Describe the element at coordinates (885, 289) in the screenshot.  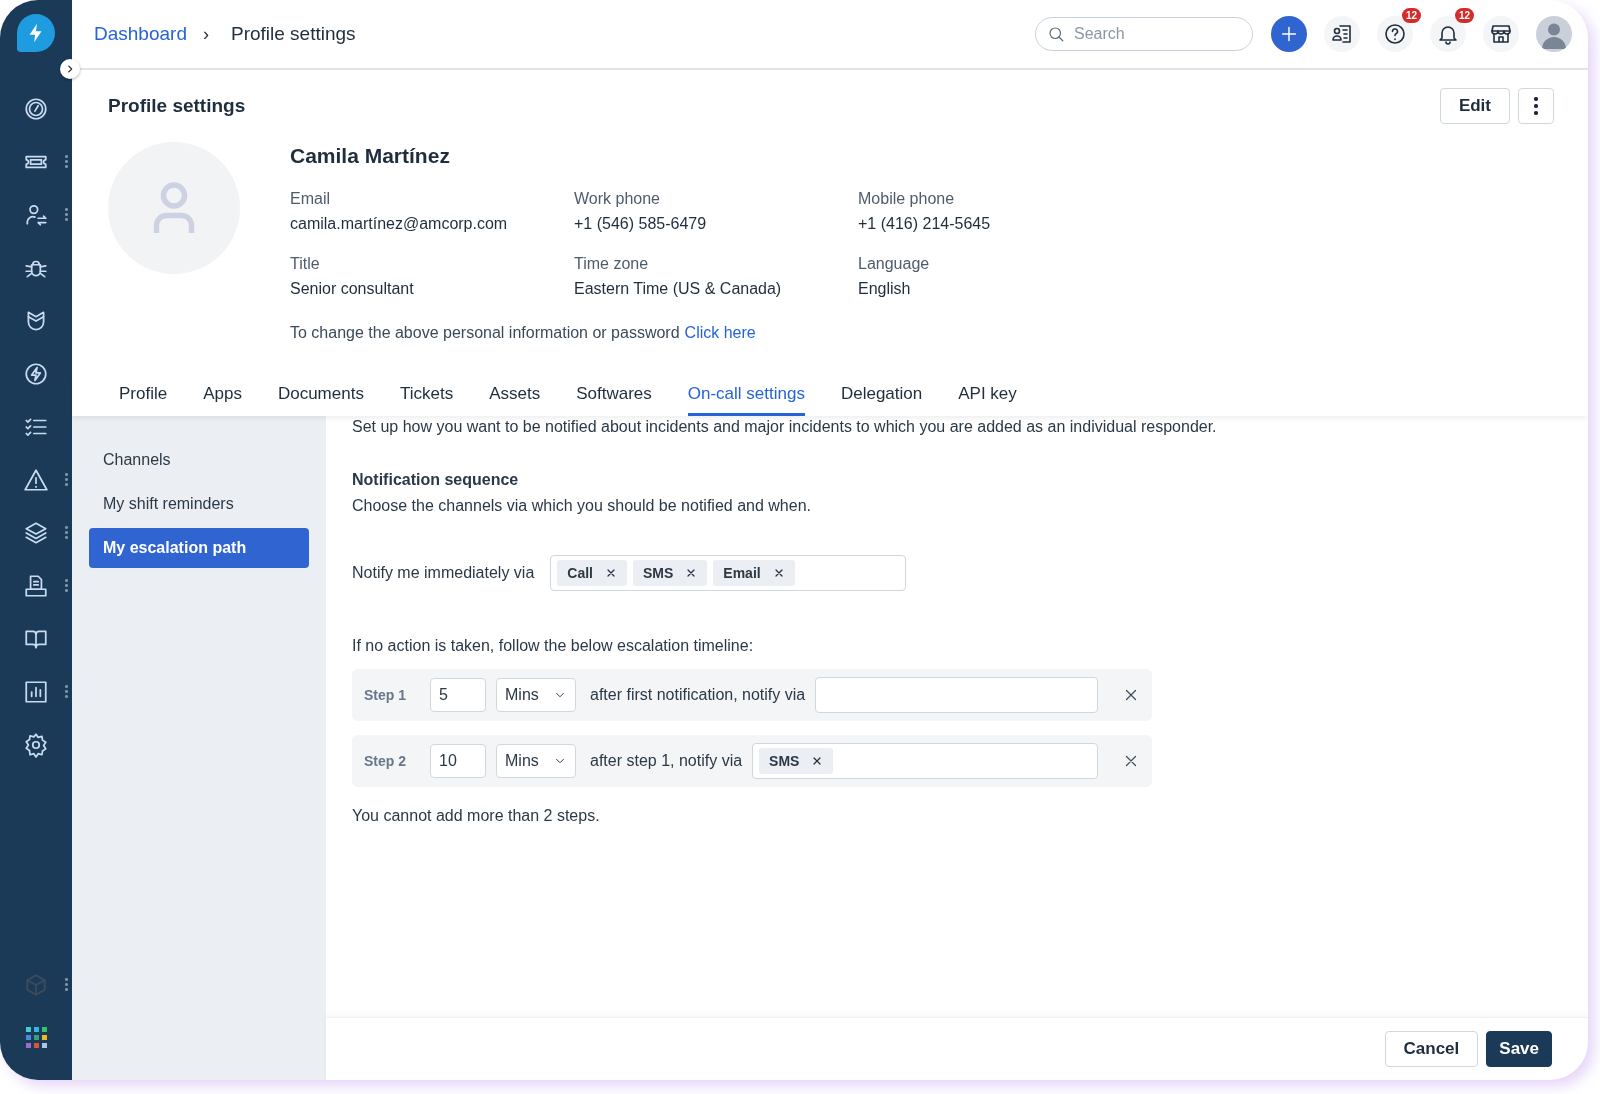
I see `field-value: English` at that location.